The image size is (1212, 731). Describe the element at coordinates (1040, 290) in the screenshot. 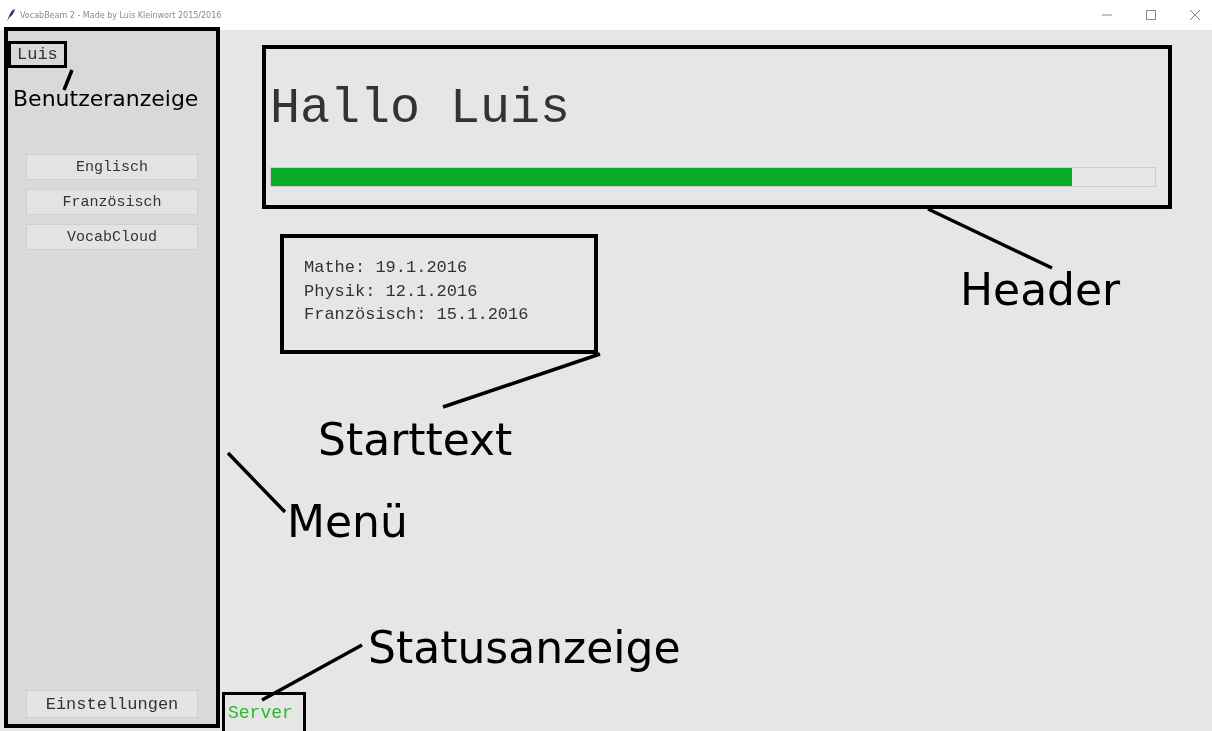

I see `annotation-label: Header` at that location.